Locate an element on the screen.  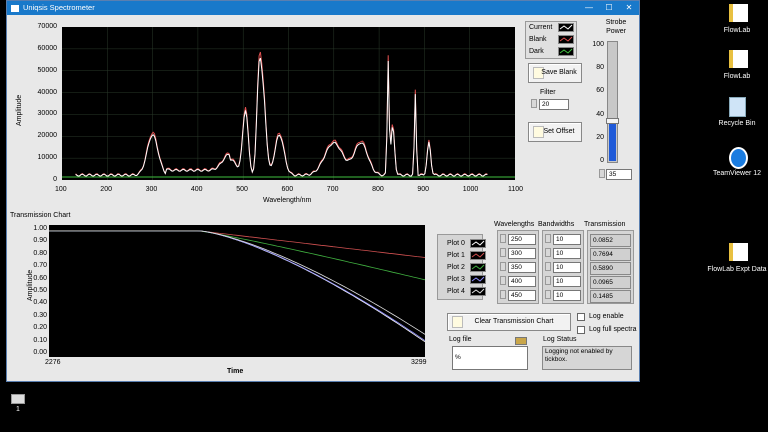
legend-blank-swatch is located at coordinates (566, 39).